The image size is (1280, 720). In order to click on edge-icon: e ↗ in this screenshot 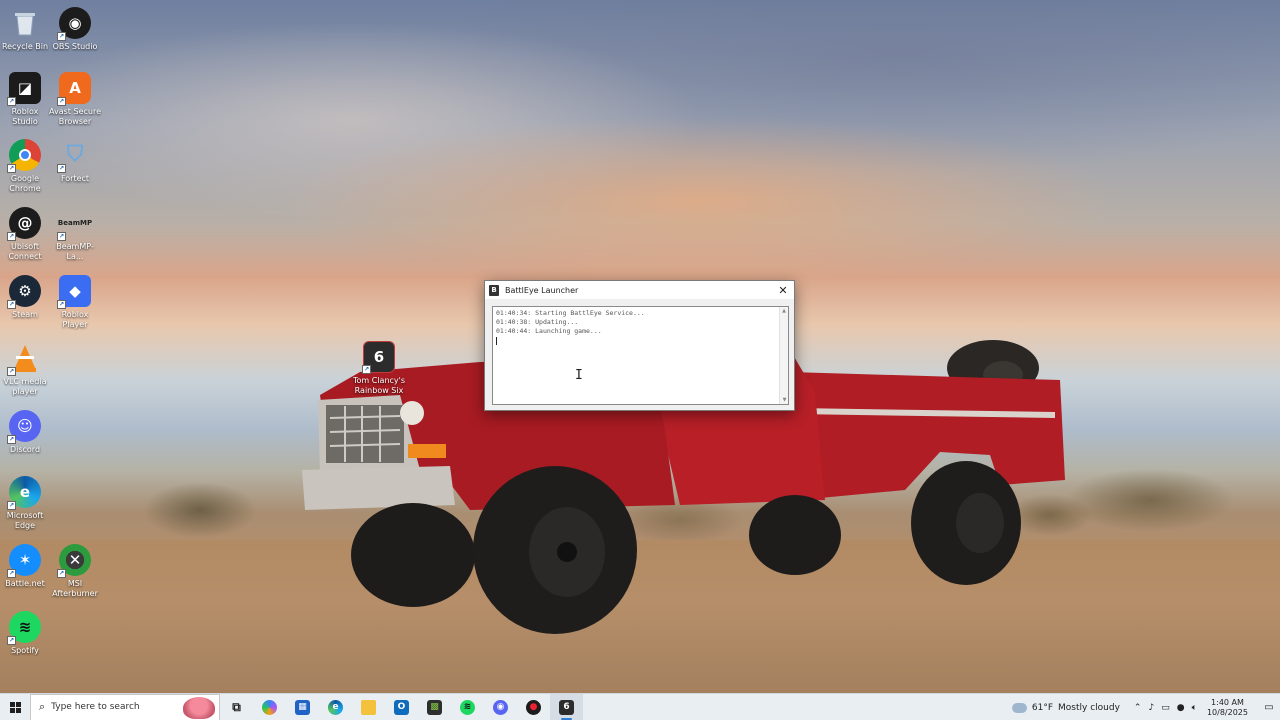, I will do `click(24, 493)`.